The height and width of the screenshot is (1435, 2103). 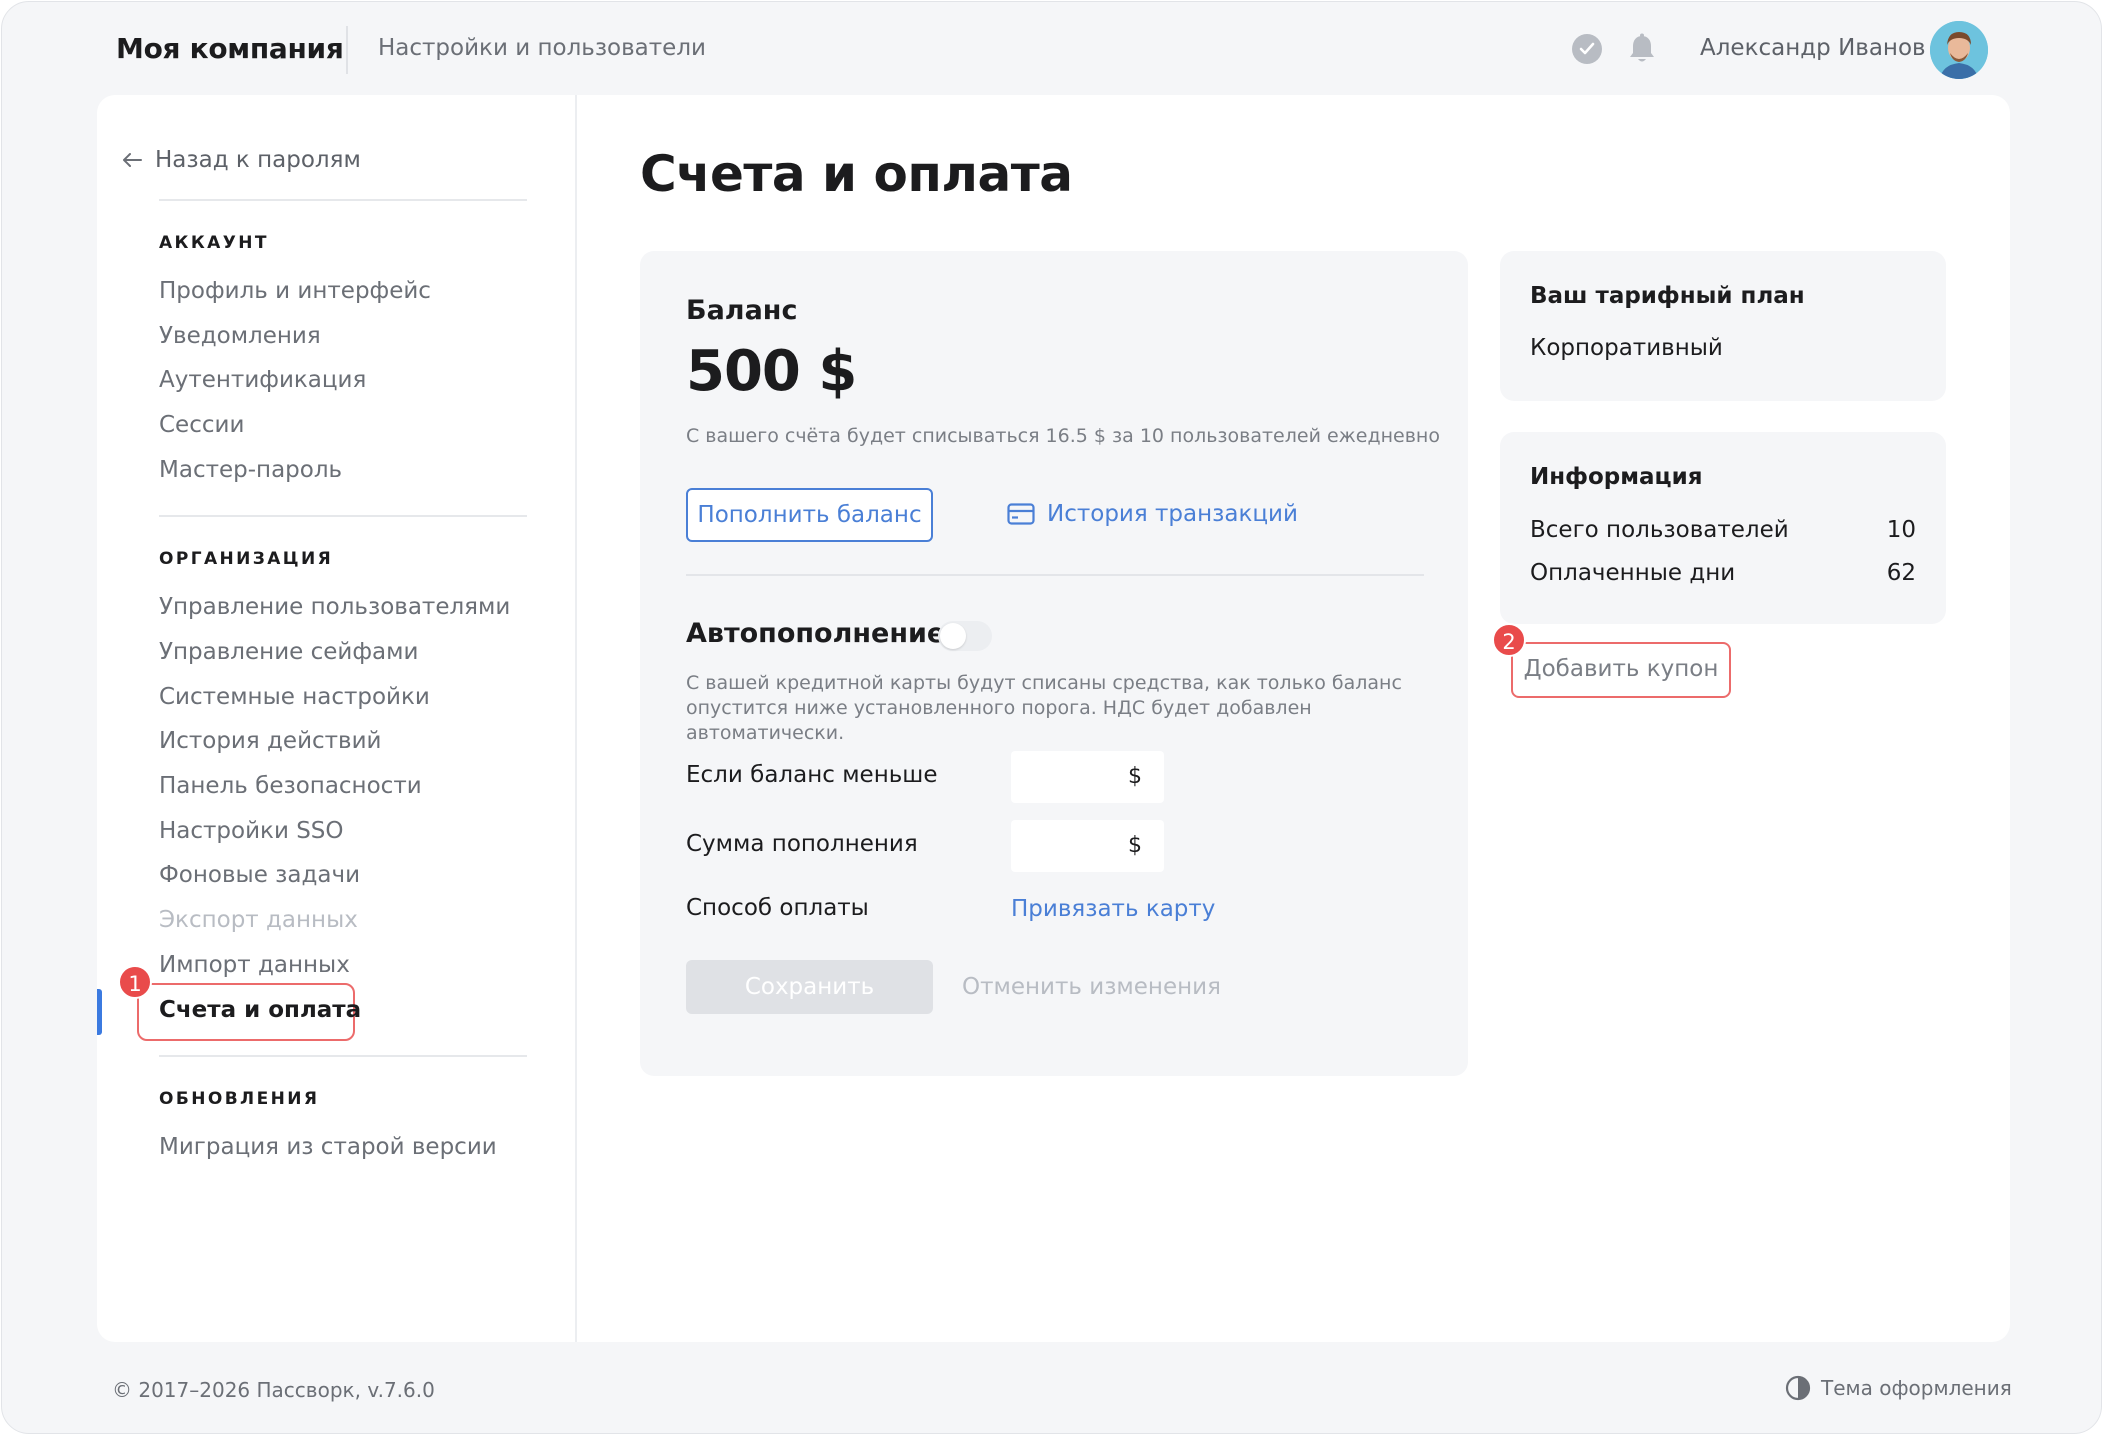 What do you see at coordinates (771, 371) in the screenshot?
I see `balance-amount: 500 $` at bounding box center [771, 371].